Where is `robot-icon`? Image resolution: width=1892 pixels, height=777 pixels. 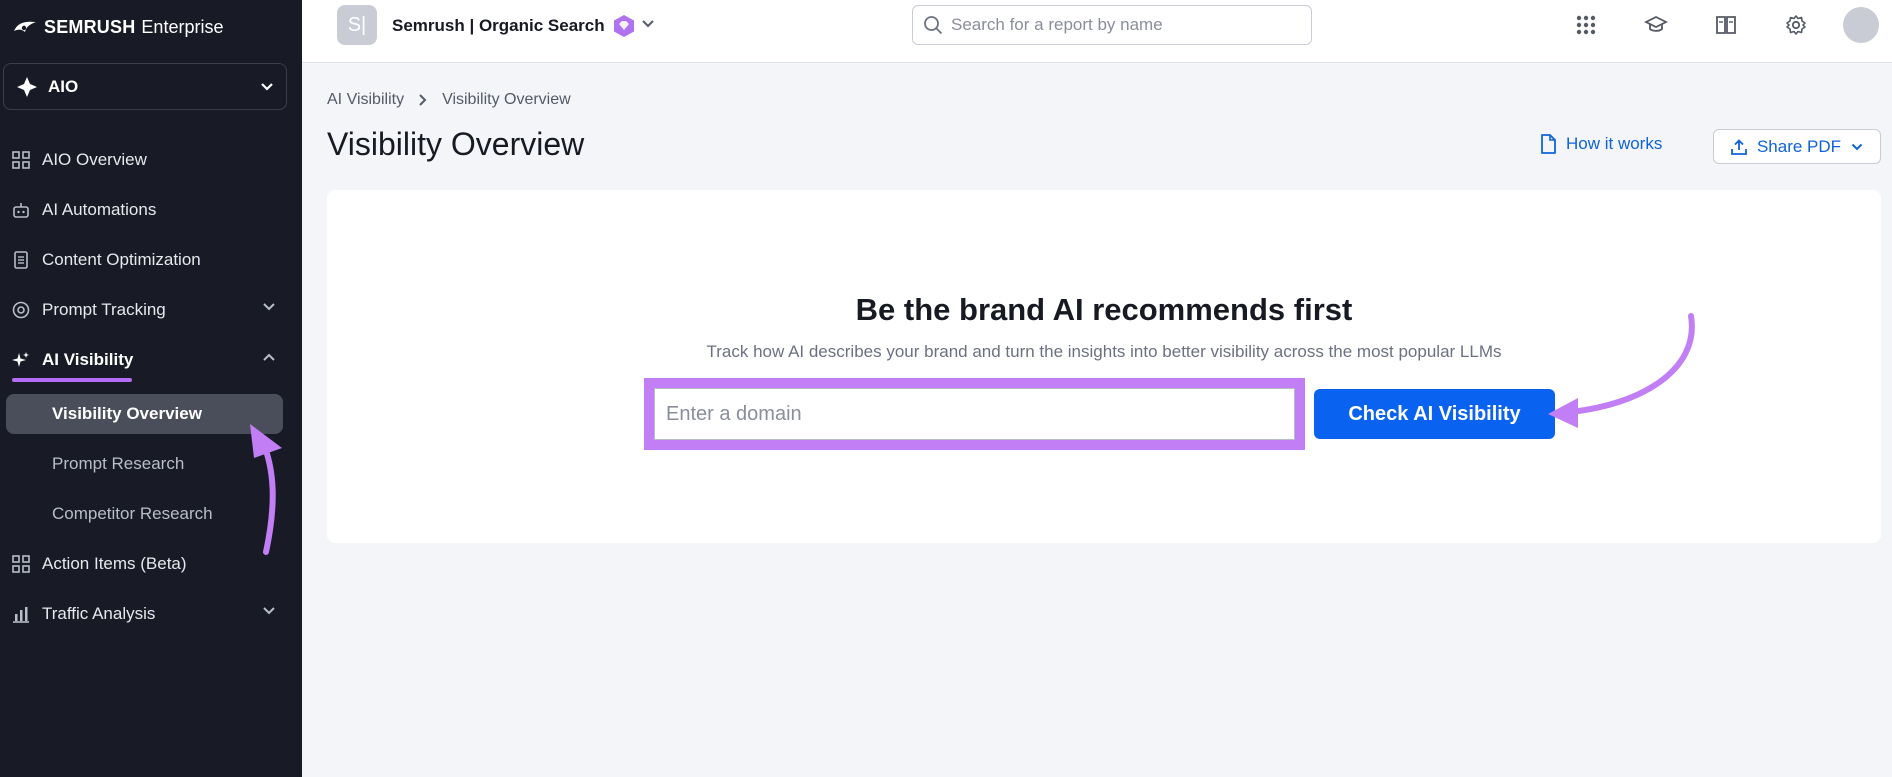 robot-icon is located at coordinates (21, 210).